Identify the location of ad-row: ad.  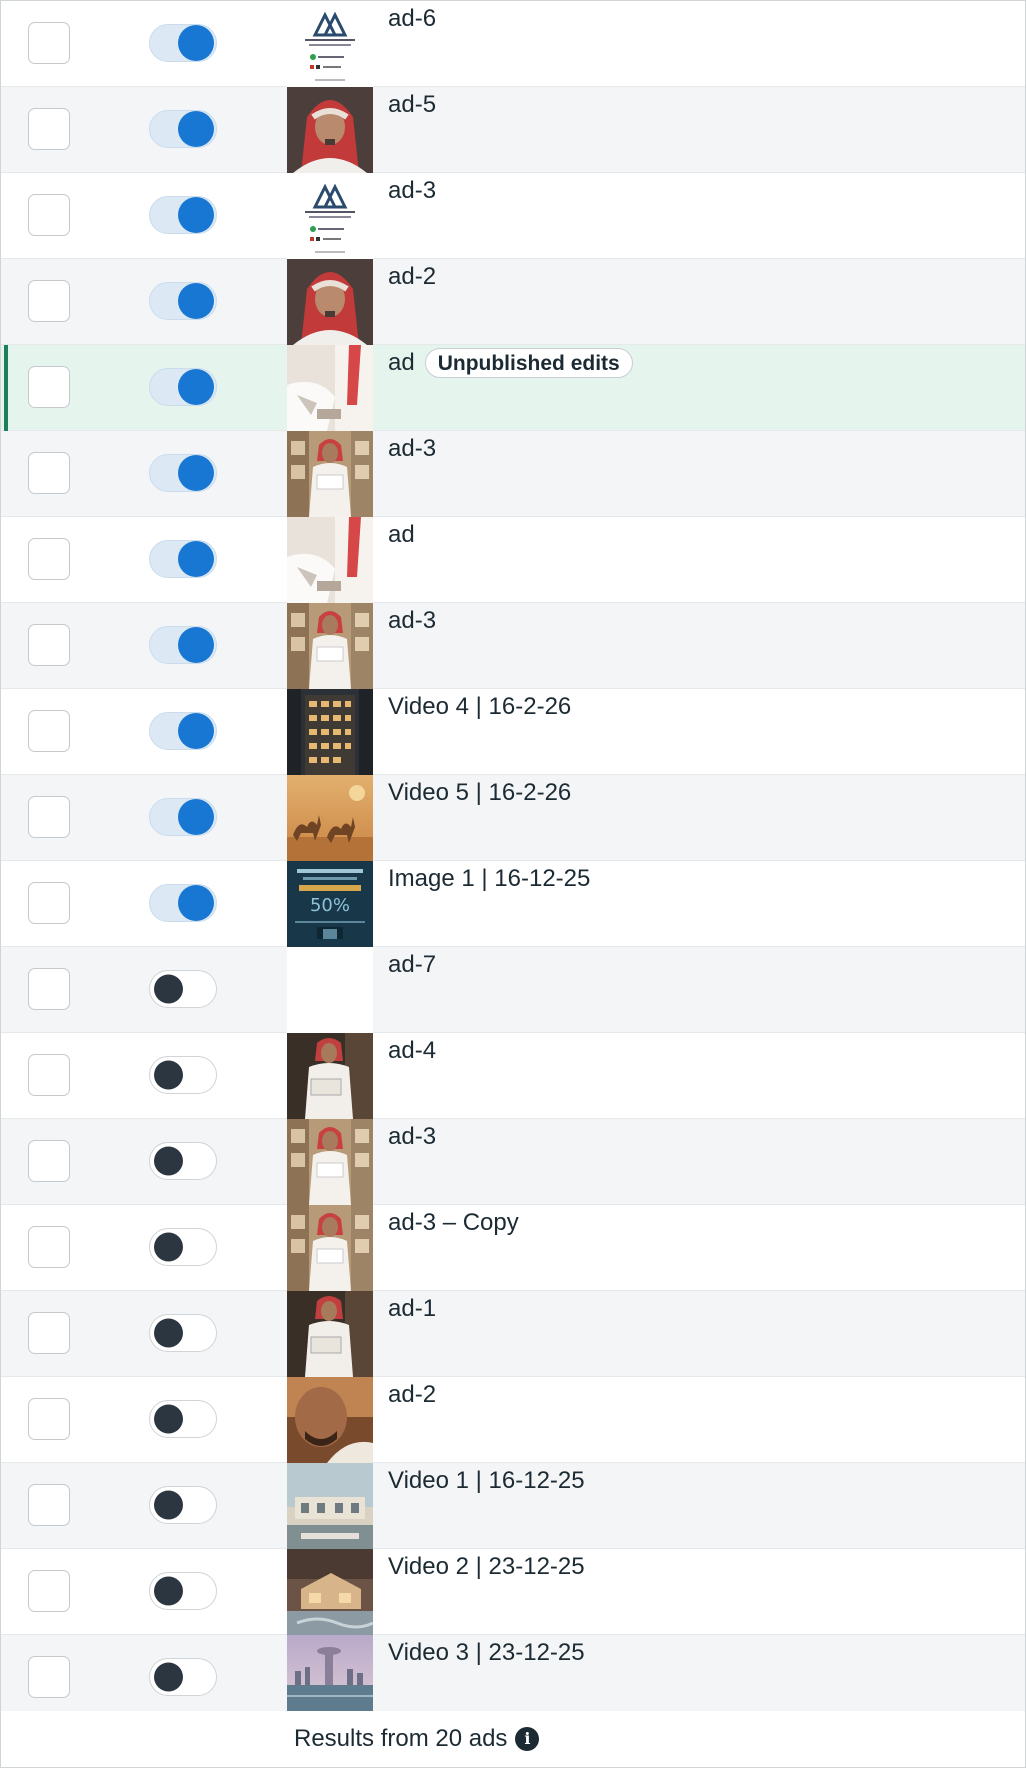
(513, 560).